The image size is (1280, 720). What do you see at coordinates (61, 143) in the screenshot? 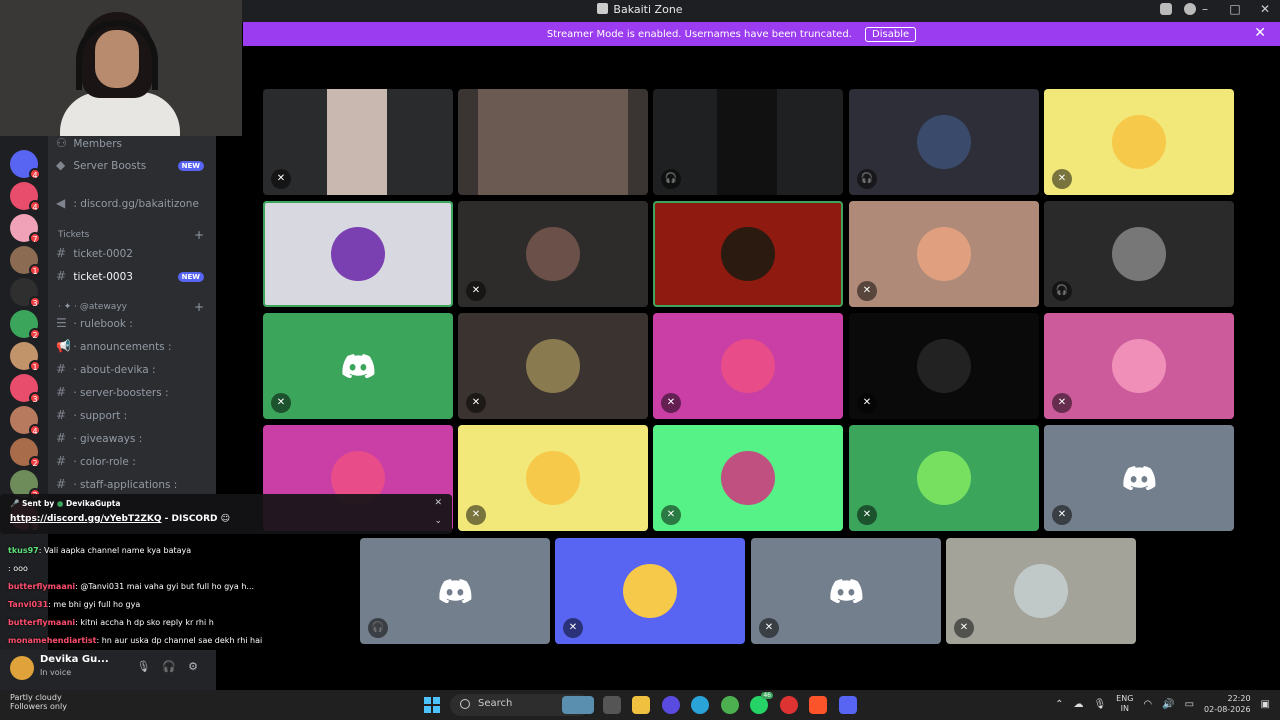
I see `members-icon: ⚇` at bounding box center [61, 143].